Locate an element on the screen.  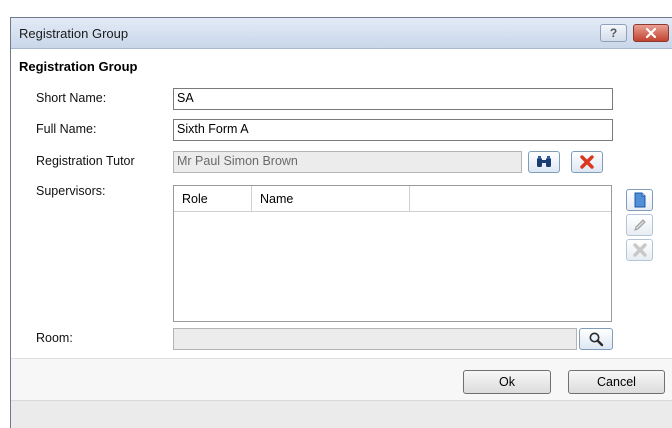
registration-tutor-label: Registration Tutor is located at coordinates (85, 161).